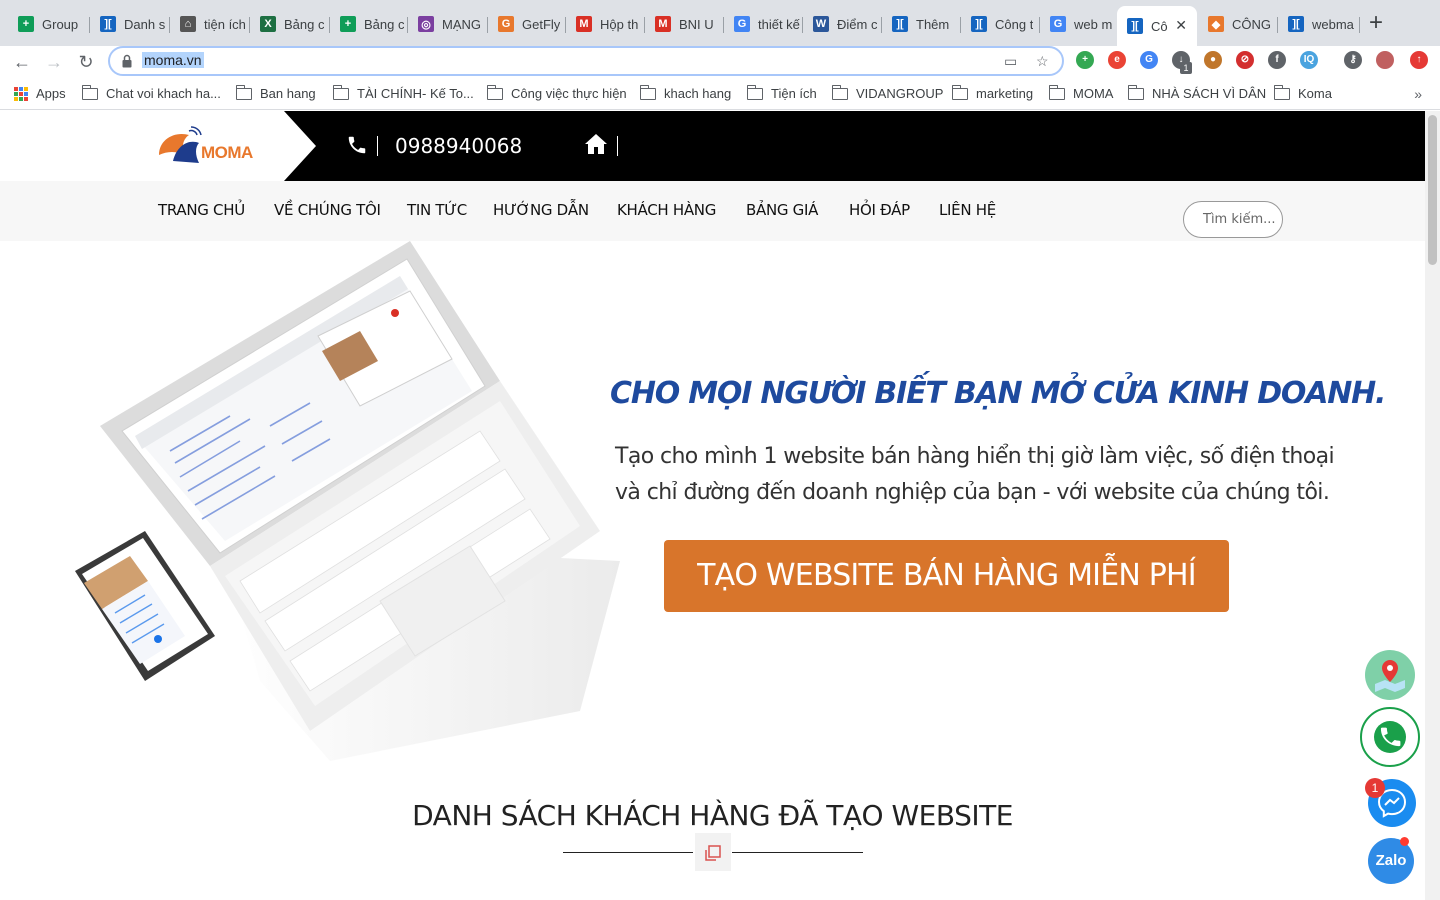 The image size is (1440, 900). Describe the element at coordinates (437, 210) in the screenshot. I see `nav-link: TIN TỨC` at that location.